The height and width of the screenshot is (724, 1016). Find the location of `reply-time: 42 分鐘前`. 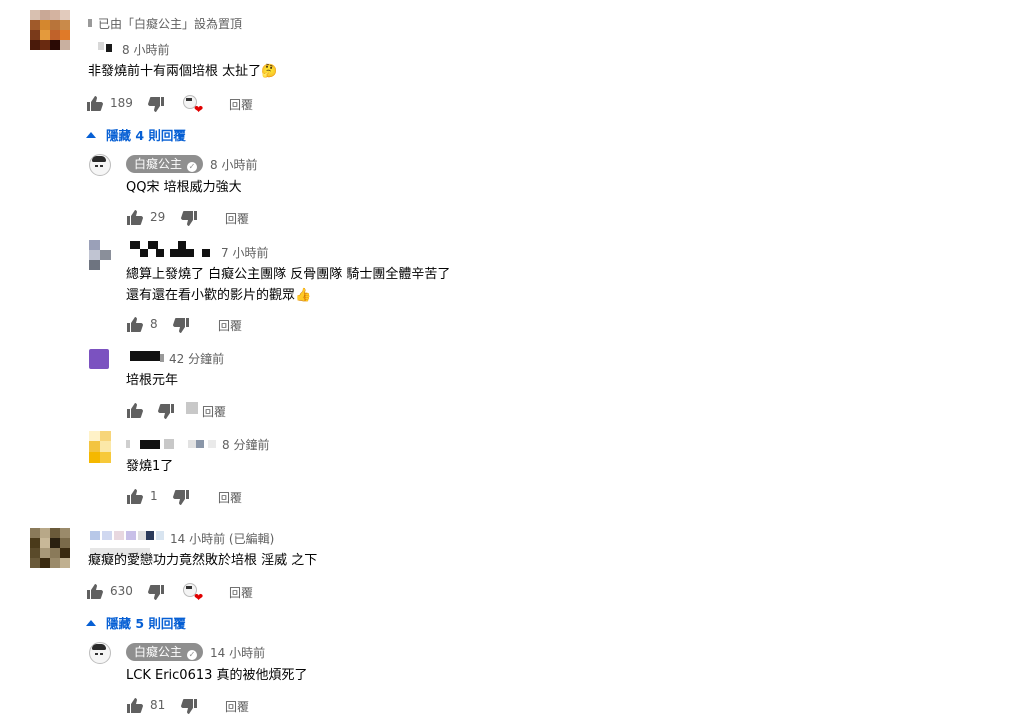

reply-time: 42 分鐘前 is located at coordinates (196, 358).